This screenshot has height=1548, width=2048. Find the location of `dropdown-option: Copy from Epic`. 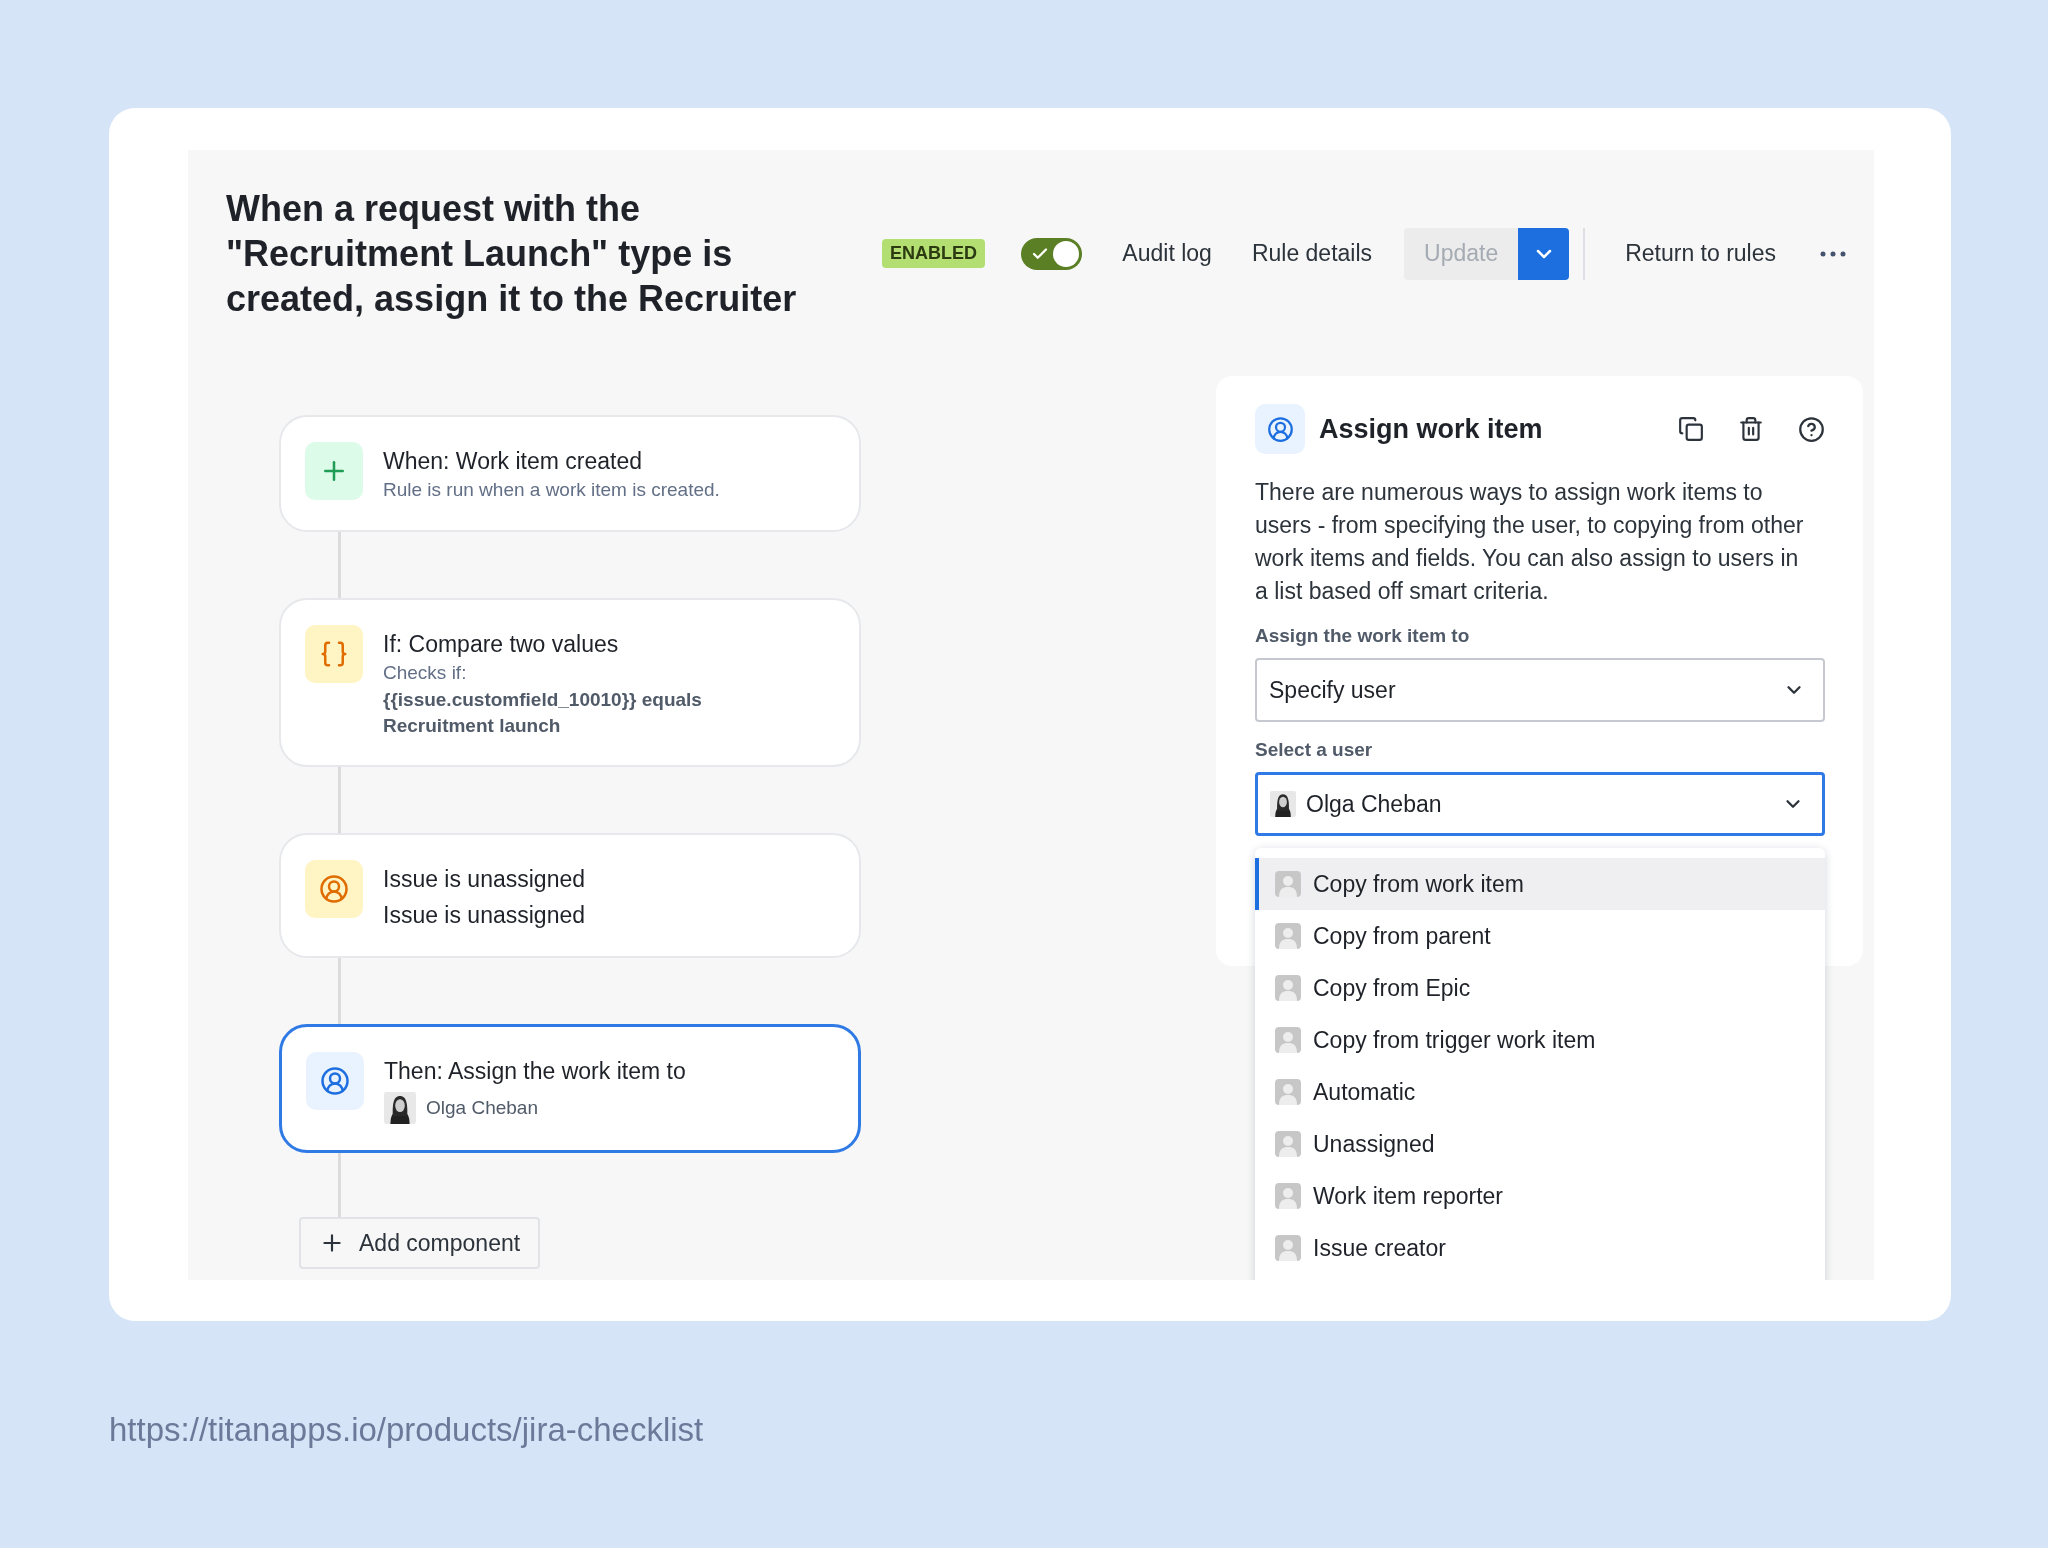

dropdown-option: Copy from Epic is located at coordinates (1540, 988).